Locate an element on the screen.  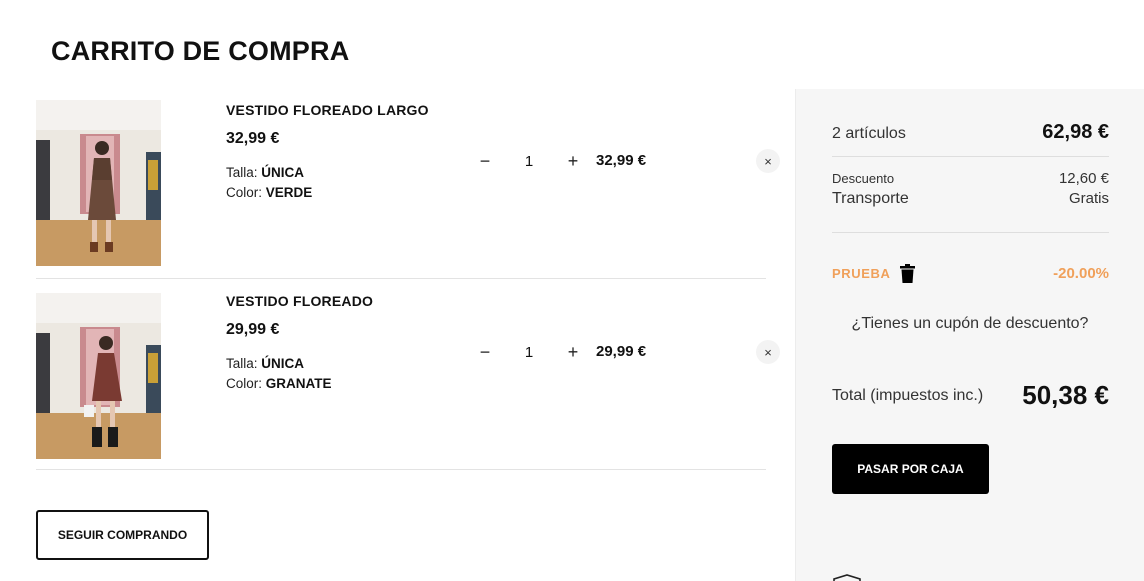
shipping-label: Transporte is located at coordinates (870, 198).